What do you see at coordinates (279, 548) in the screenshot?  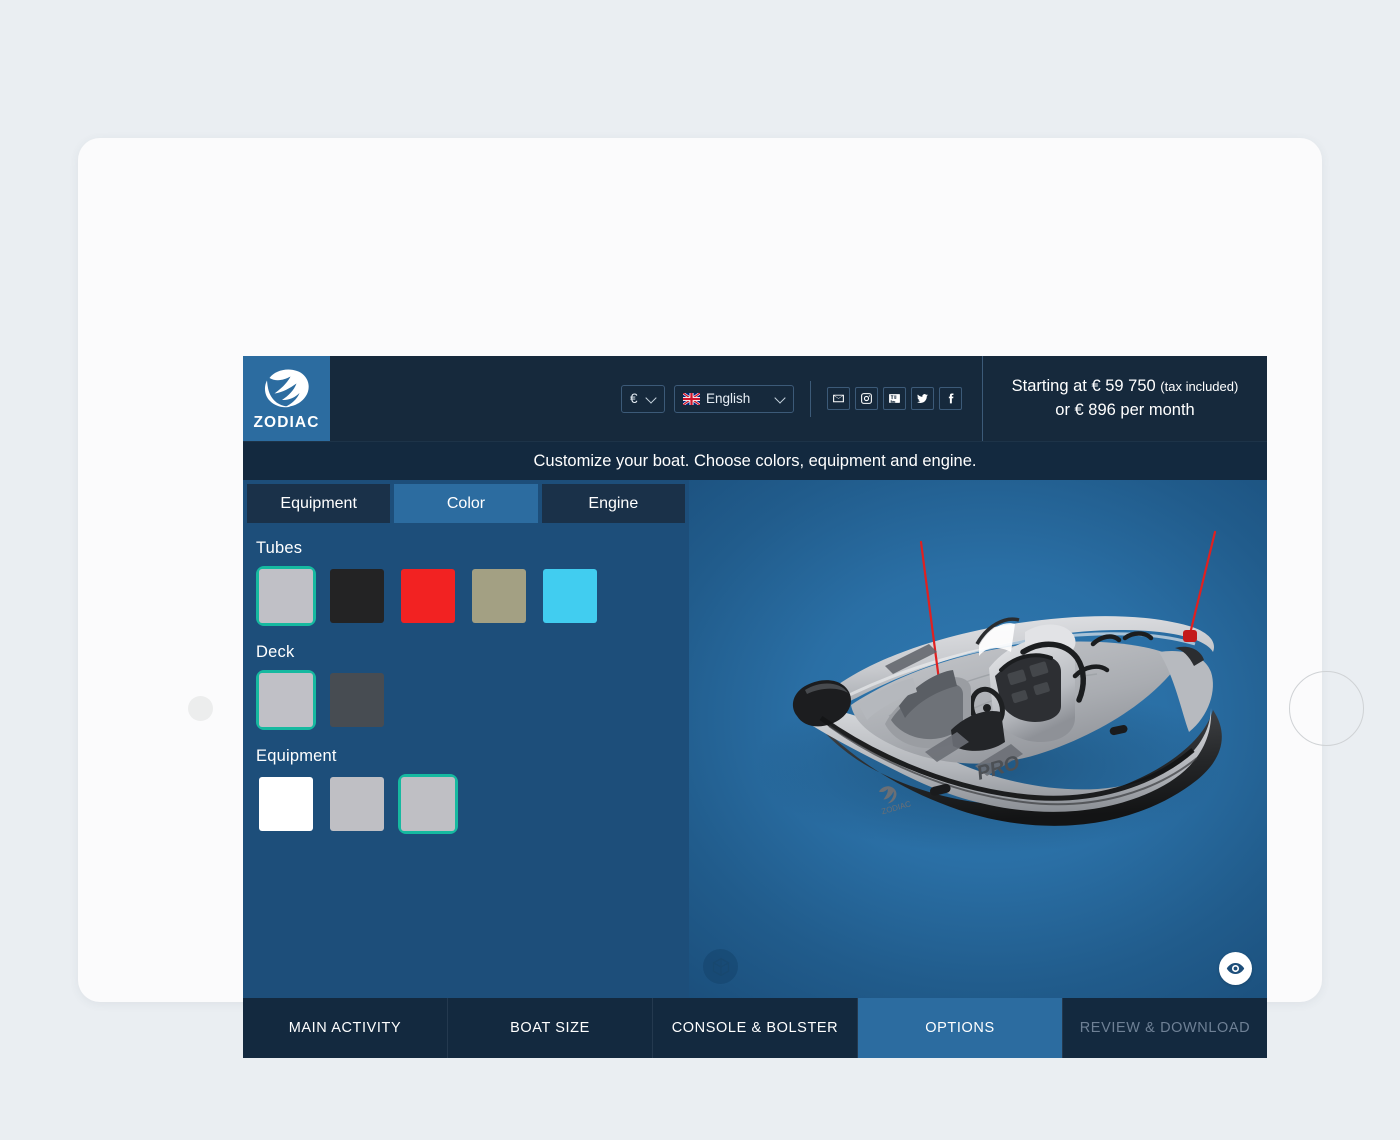 I see `group-label-tubes: Tubes` at bounding box center [279, 548].